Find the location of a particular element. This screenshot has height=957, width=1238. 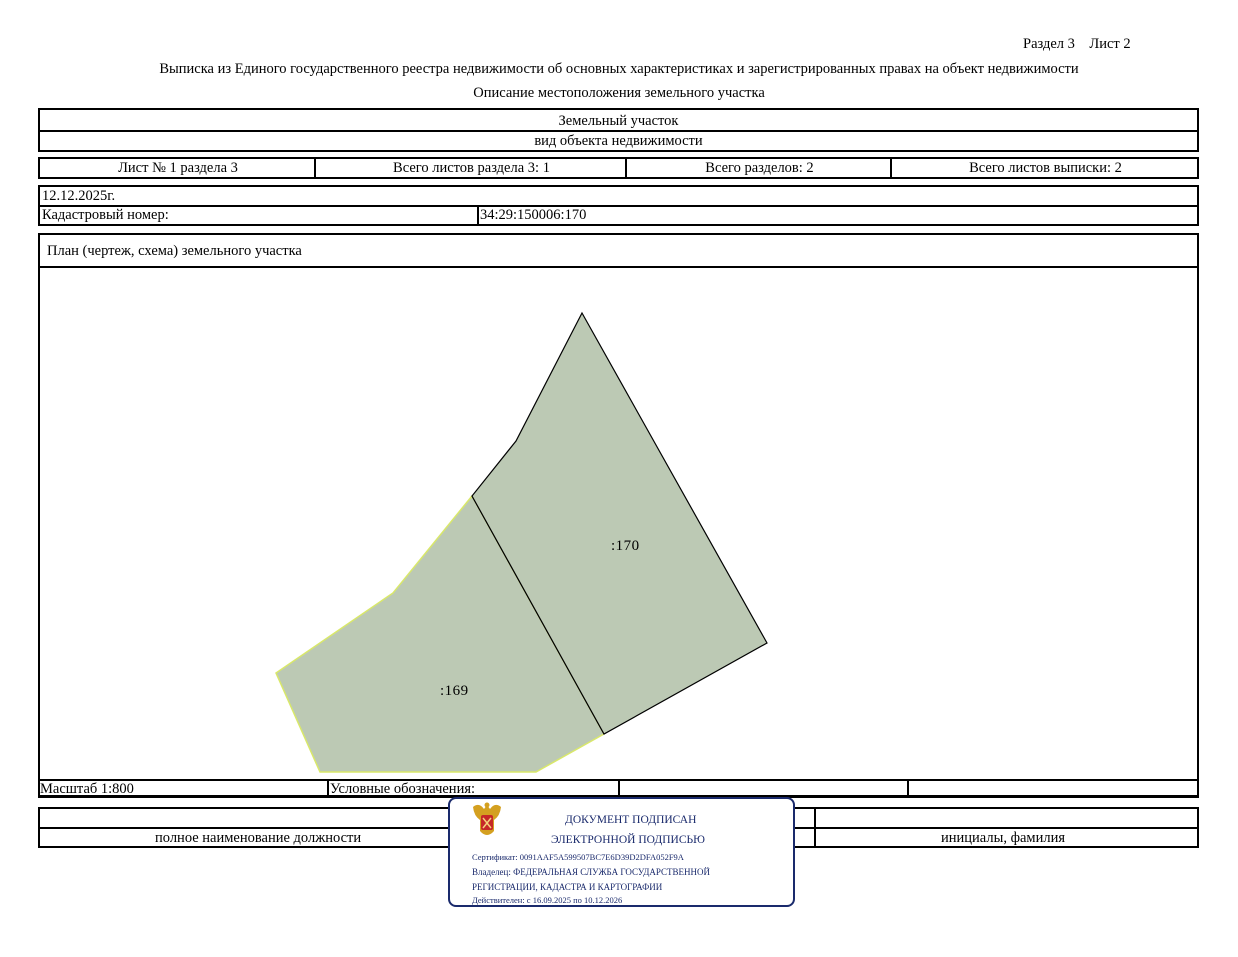

legend-label: Условные обозначения: is located at coordinates (403, 789).